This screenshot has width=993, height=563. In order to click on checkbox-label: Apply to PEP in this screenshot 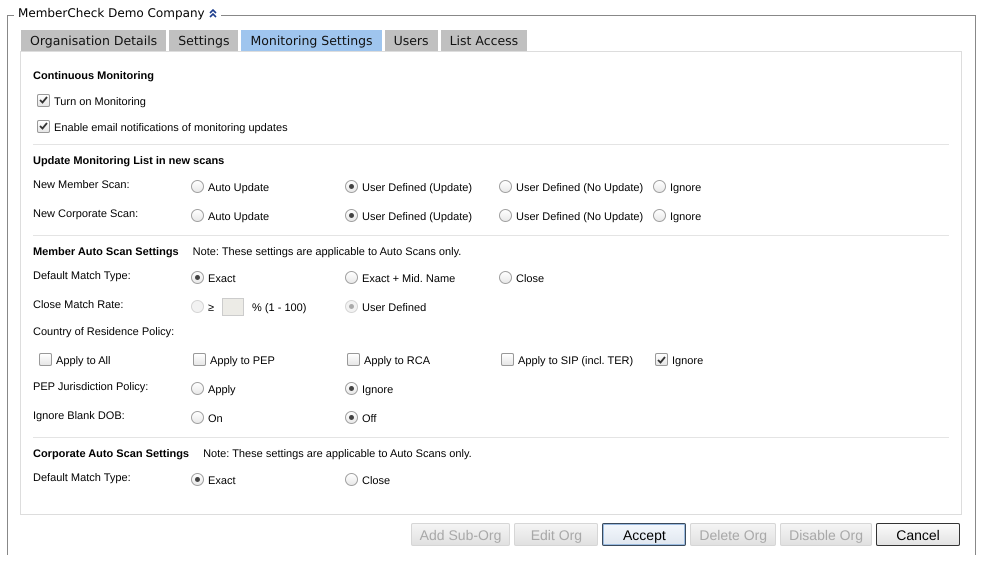, I will do `click(242, 361)`.